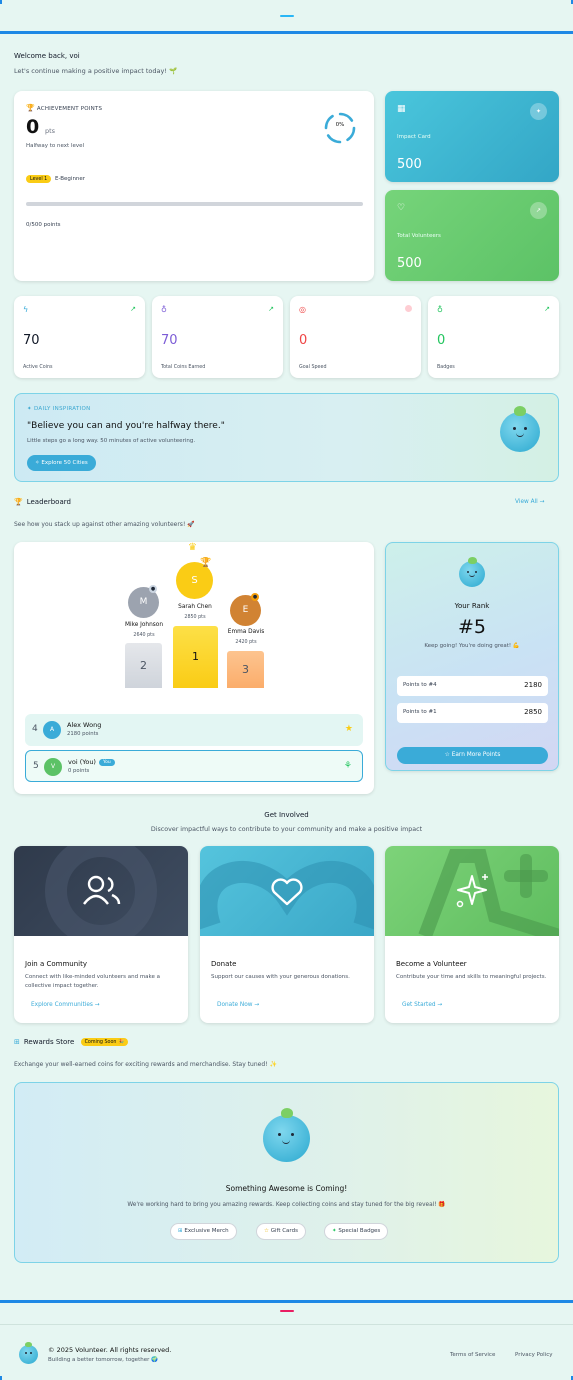 This screenshot has width=573, height=1380. I want to click on bolt-icon: ϟ, so click(26, 309).